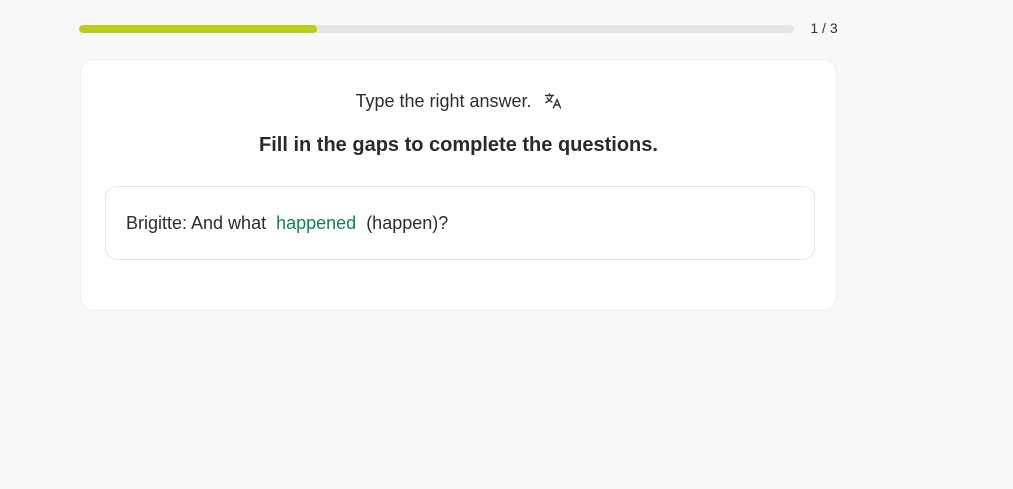  I want to click on progress-counter: 1 / 3, so click(824, 28).